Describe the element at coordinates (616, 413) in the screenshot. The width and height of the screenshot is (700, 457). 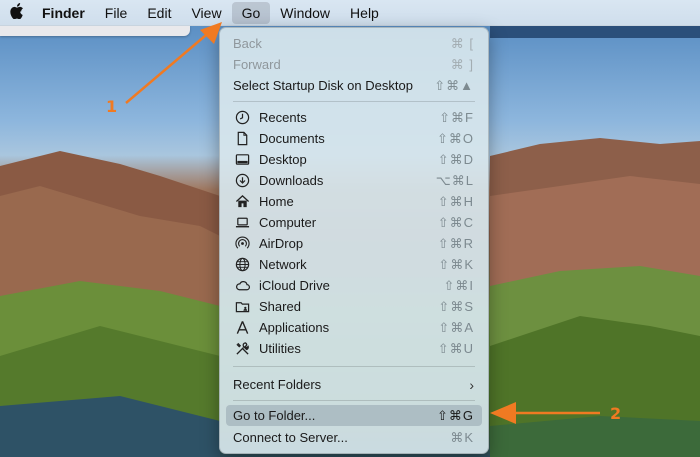
I see `annotation-step-2: 2` at that location.